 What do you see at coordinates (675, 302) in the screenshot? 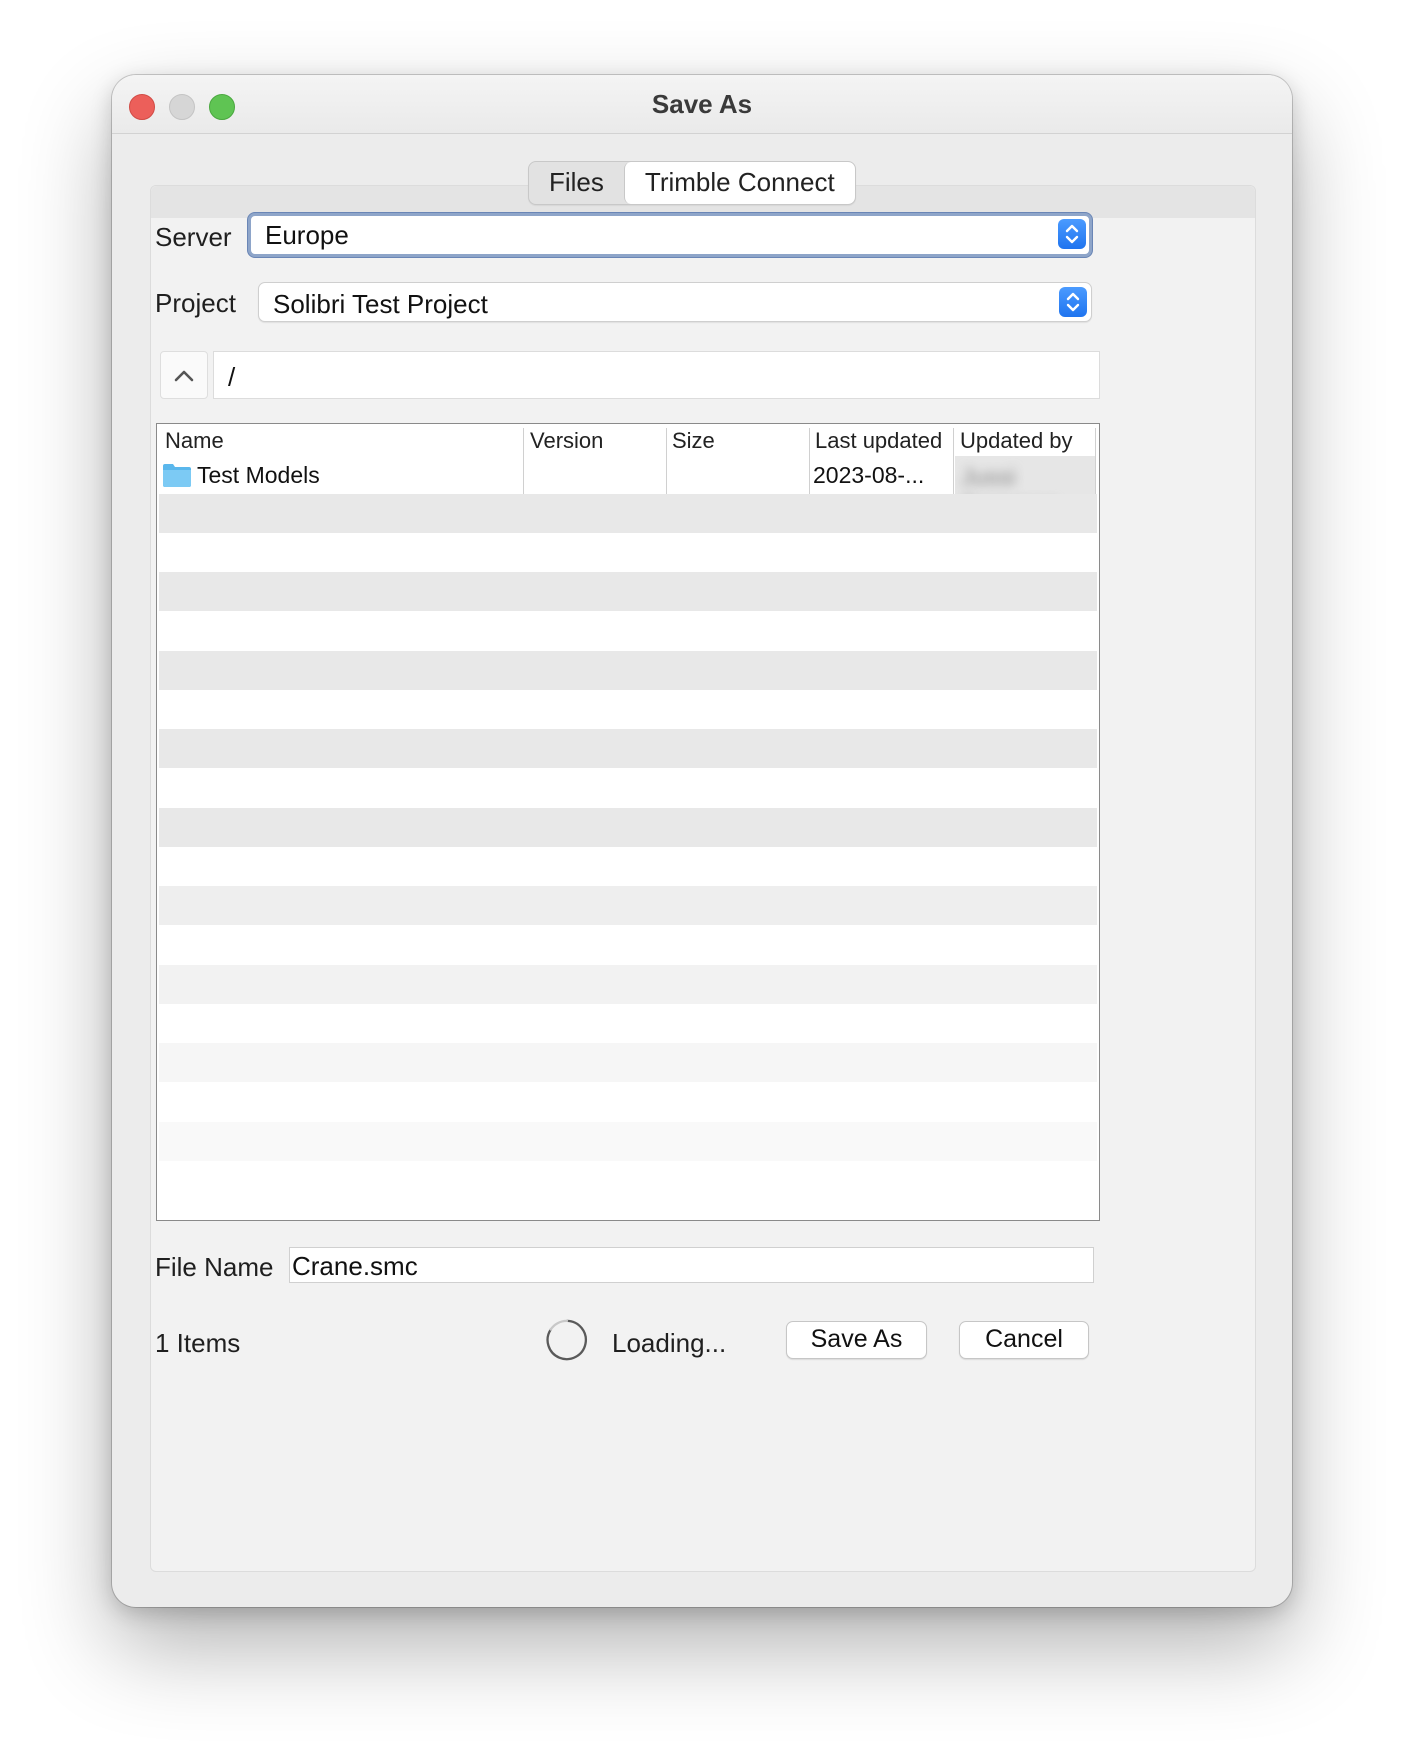
I see `project-select: Solibri Test Project` at bounding box center [675, 302].